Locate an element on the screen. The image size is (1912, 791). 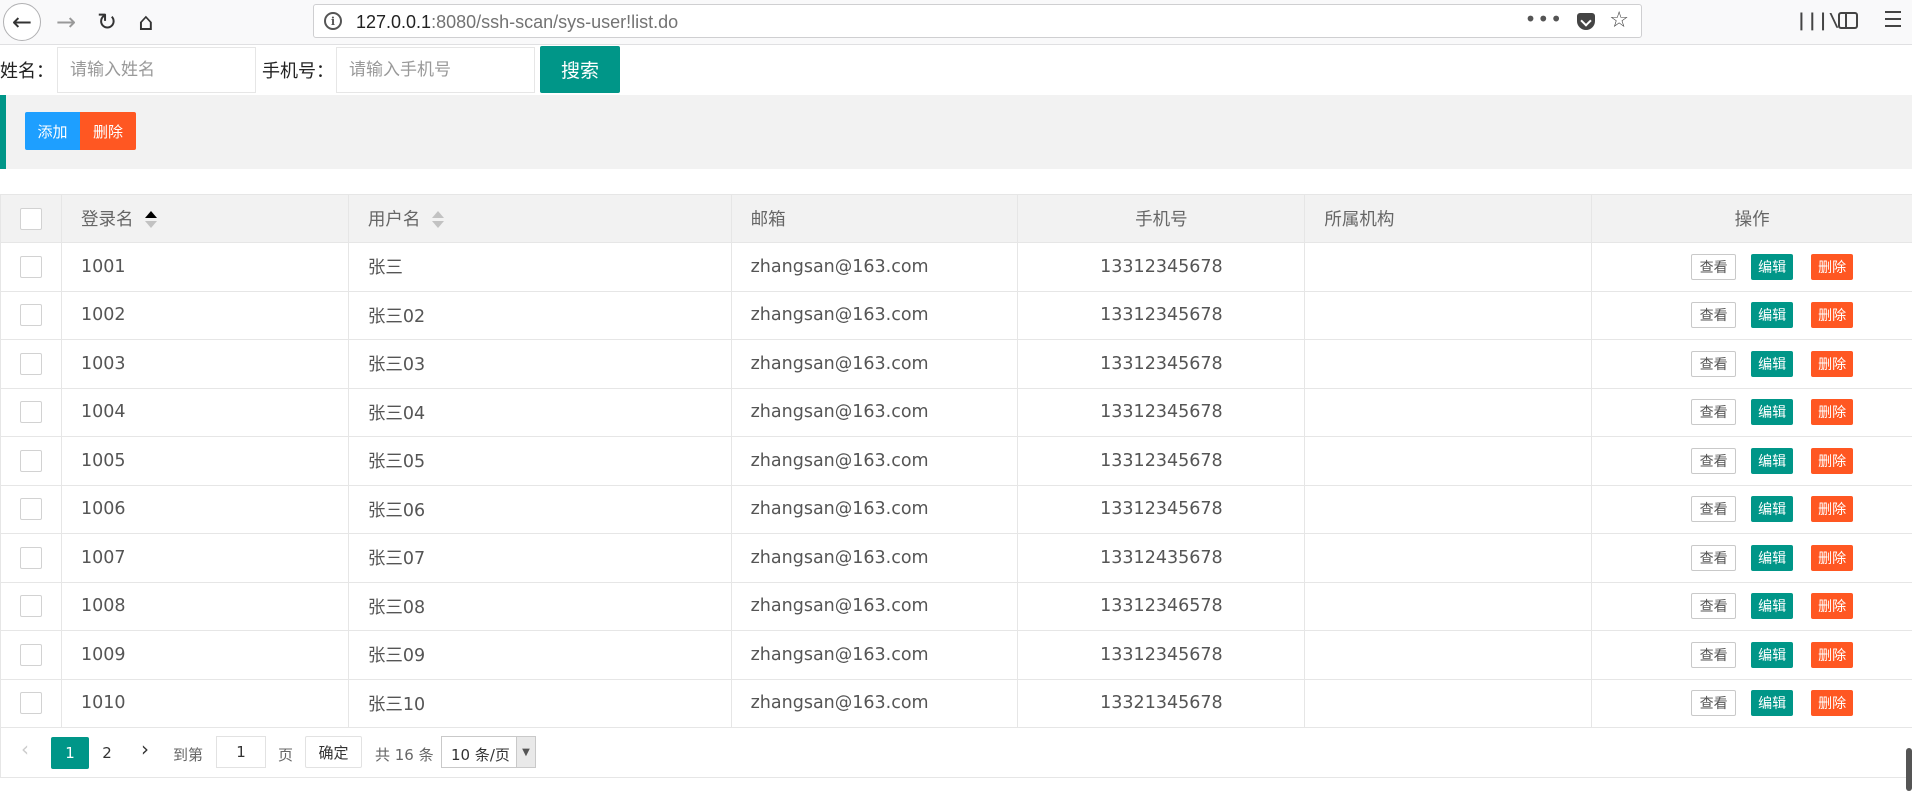
cell-org is located at coordinates (1449, 558).